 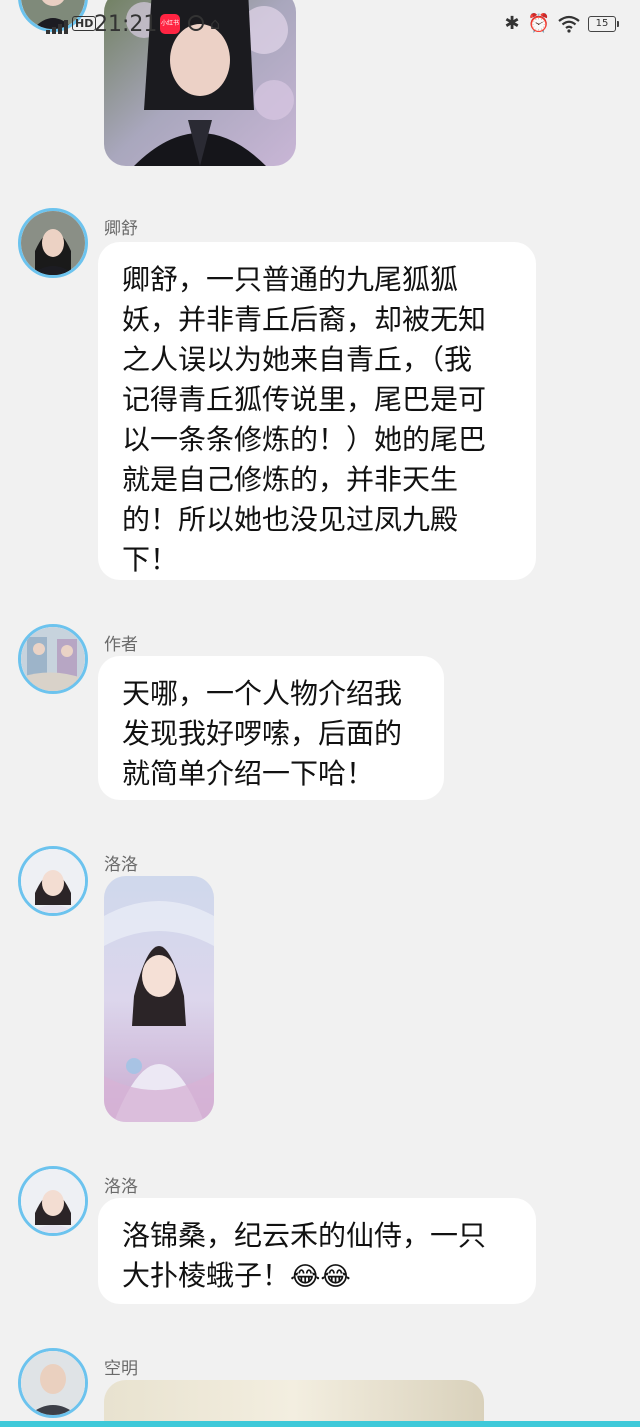 I want to click on message-bubble: 洛锦桑，纪云禾的仙侍，一只 大扑棱蛾子！😂😂, so click(x=317, y=1251).